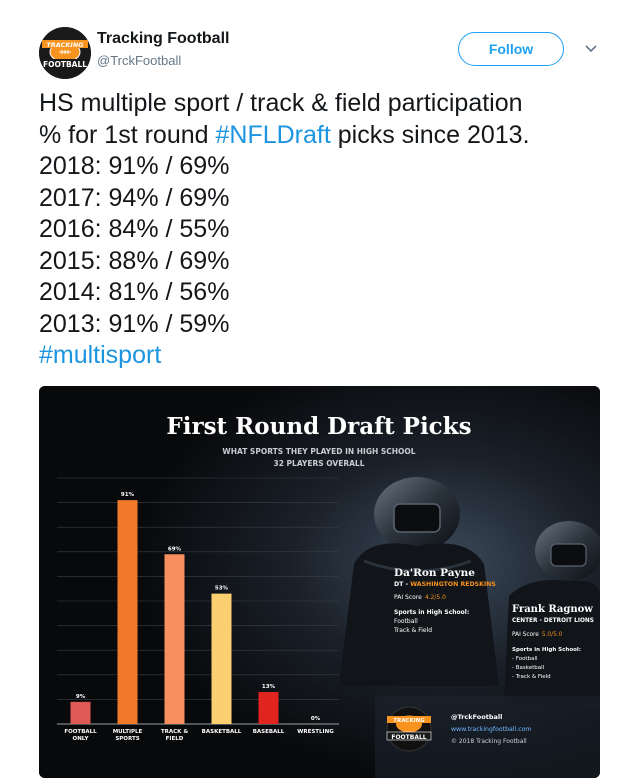  I want to click on svg-text: TRACKING, so click(65, 45).